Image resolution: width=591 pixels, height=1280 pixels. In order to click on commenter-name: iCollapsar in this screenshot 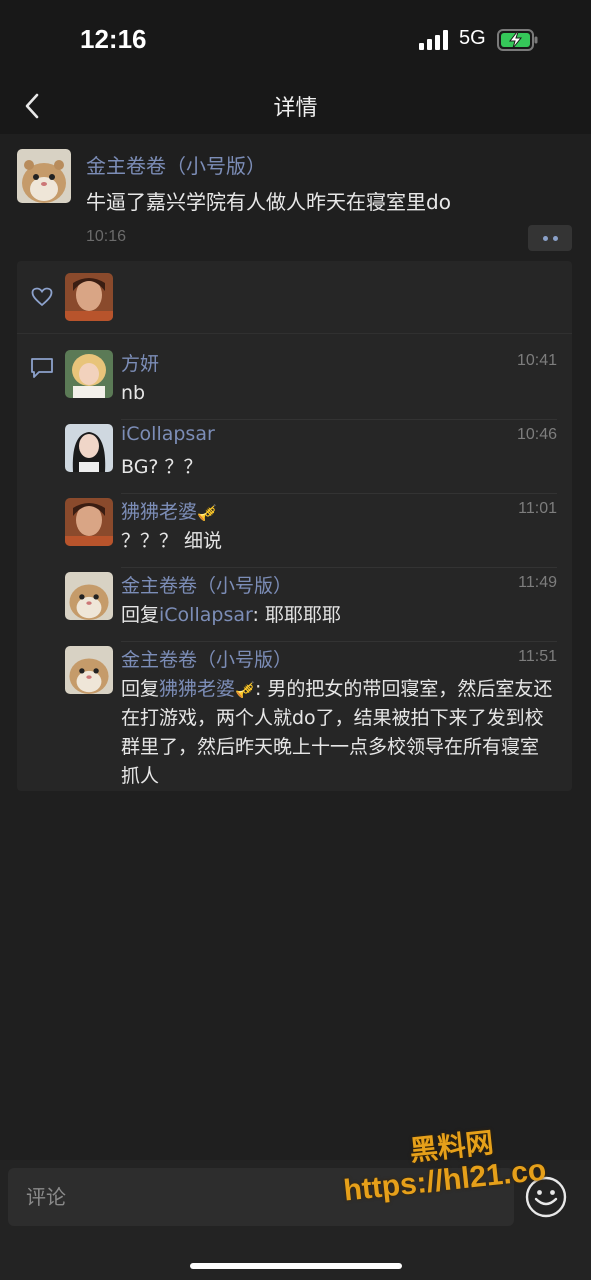, I will do `click(168, 434)`.